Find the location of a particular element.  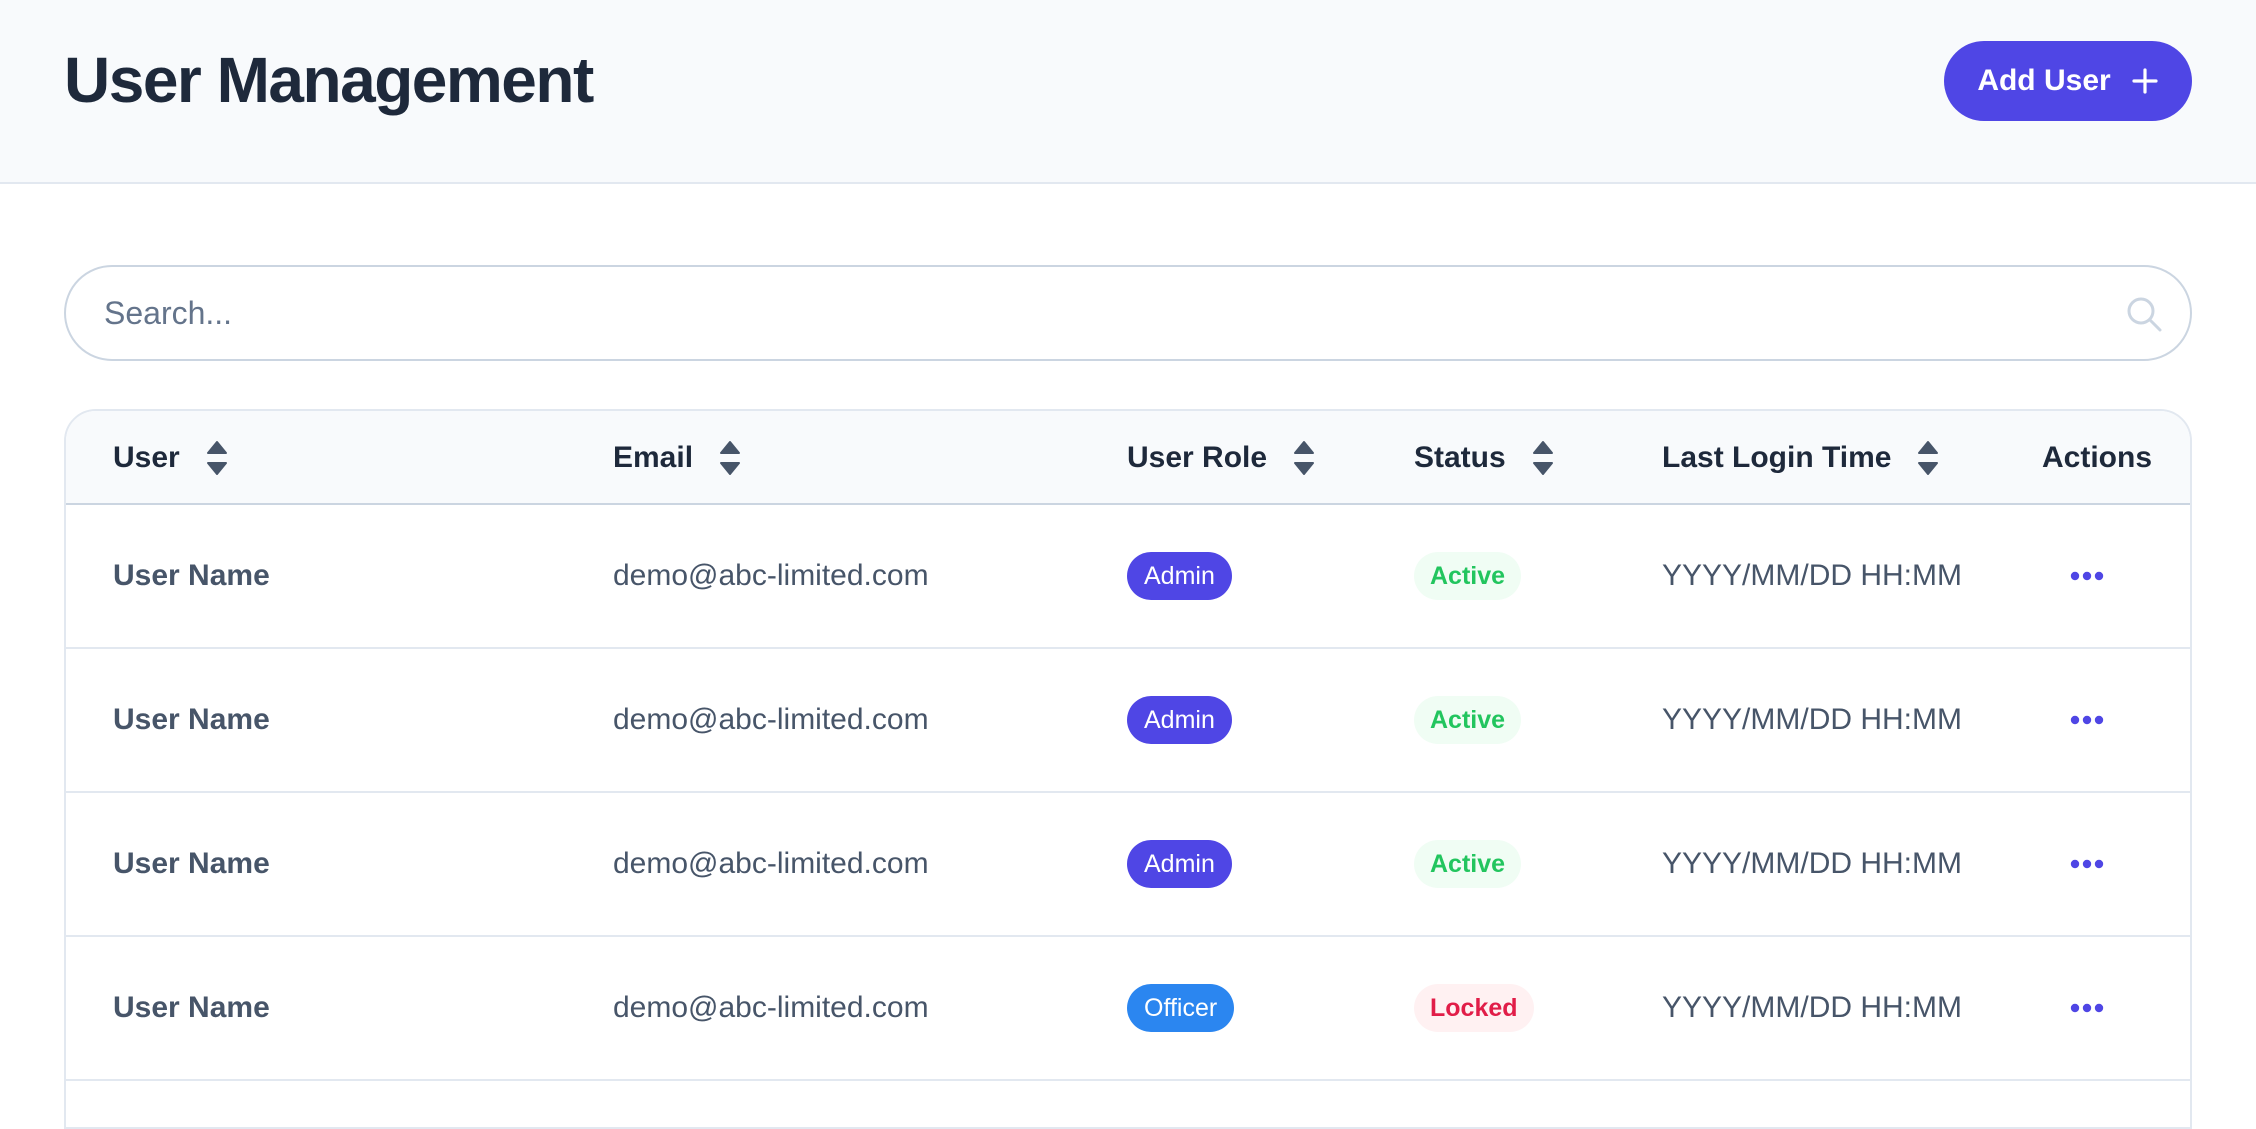

column-header-user: User is located at coordinates (170, 458).